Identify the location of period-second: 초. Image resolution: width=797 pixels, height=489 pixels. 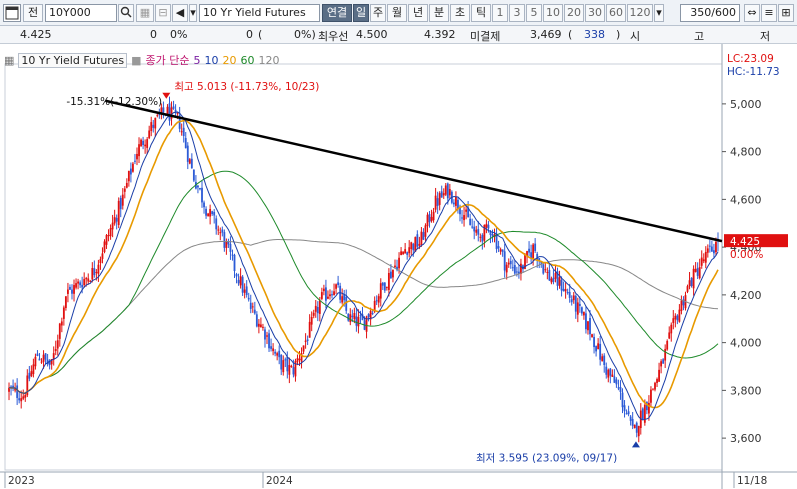
(460, 13).